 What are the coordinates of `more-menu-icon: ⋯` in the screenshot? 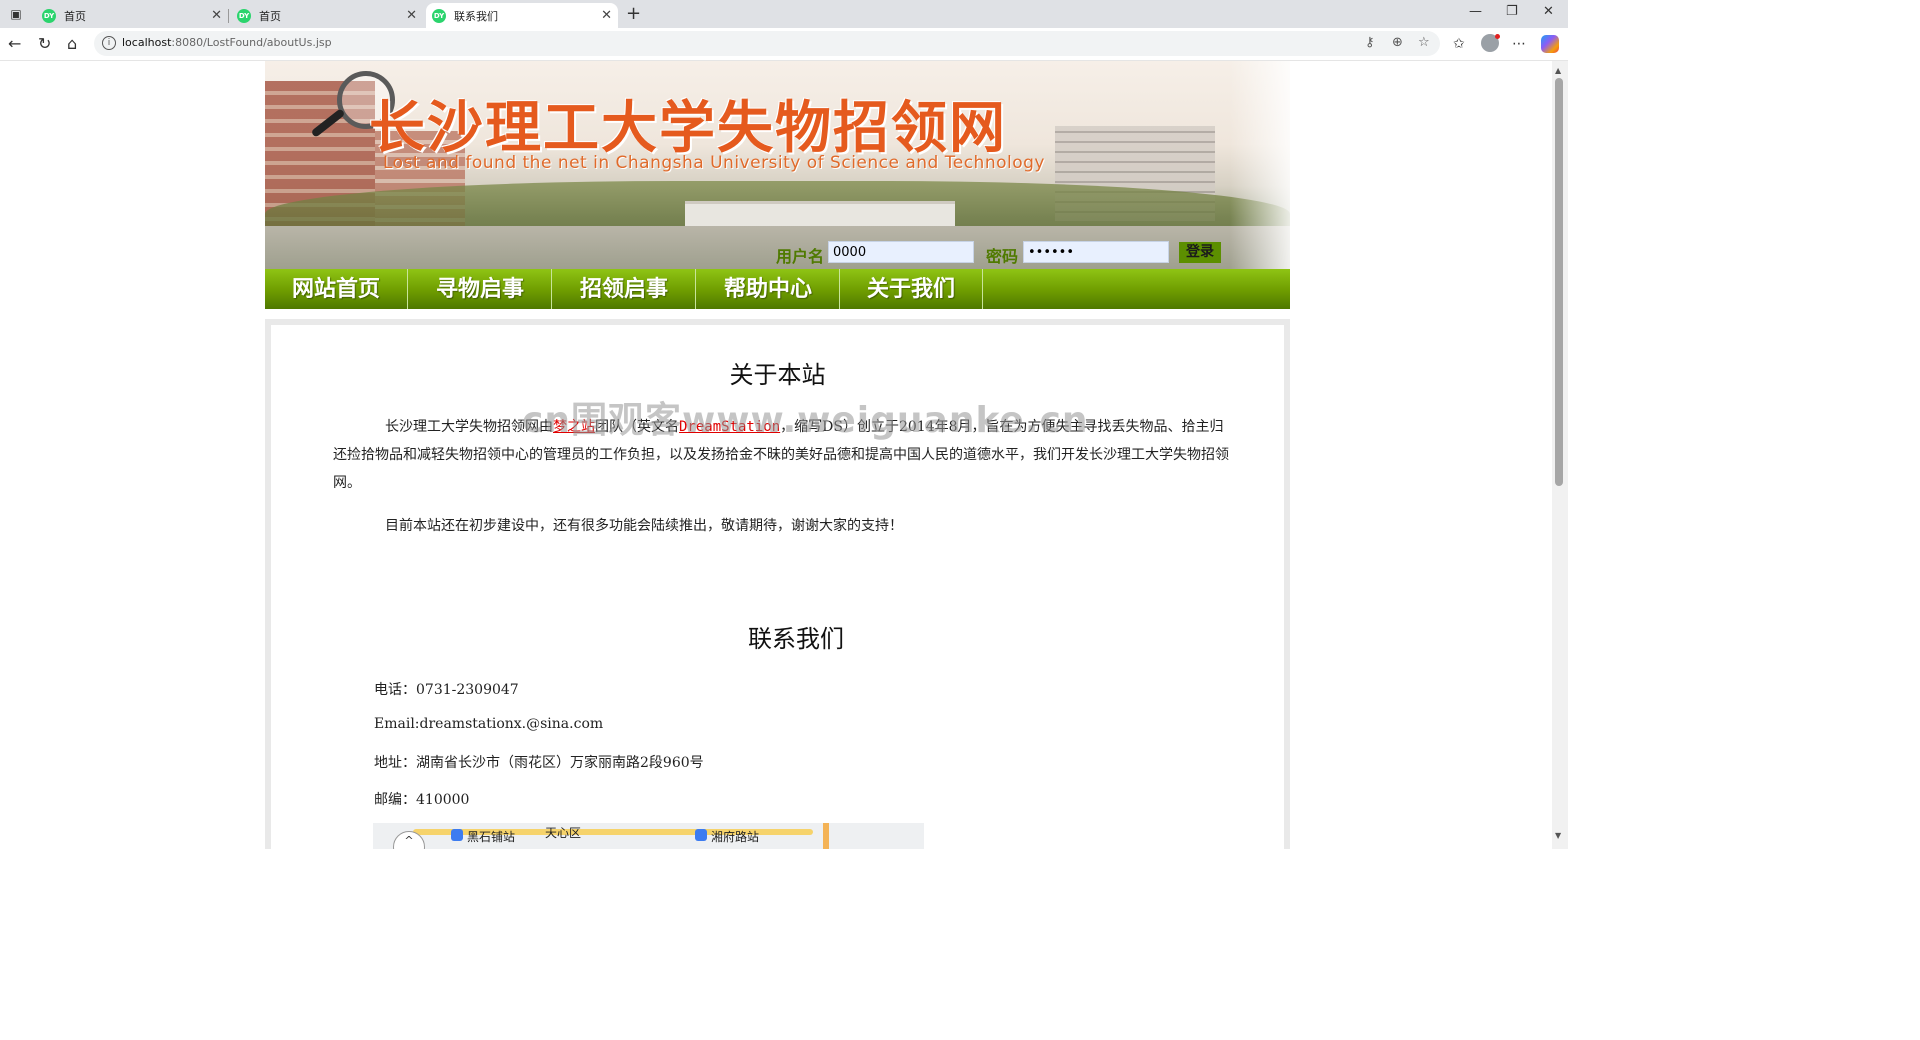 It's located at (1519, 44).